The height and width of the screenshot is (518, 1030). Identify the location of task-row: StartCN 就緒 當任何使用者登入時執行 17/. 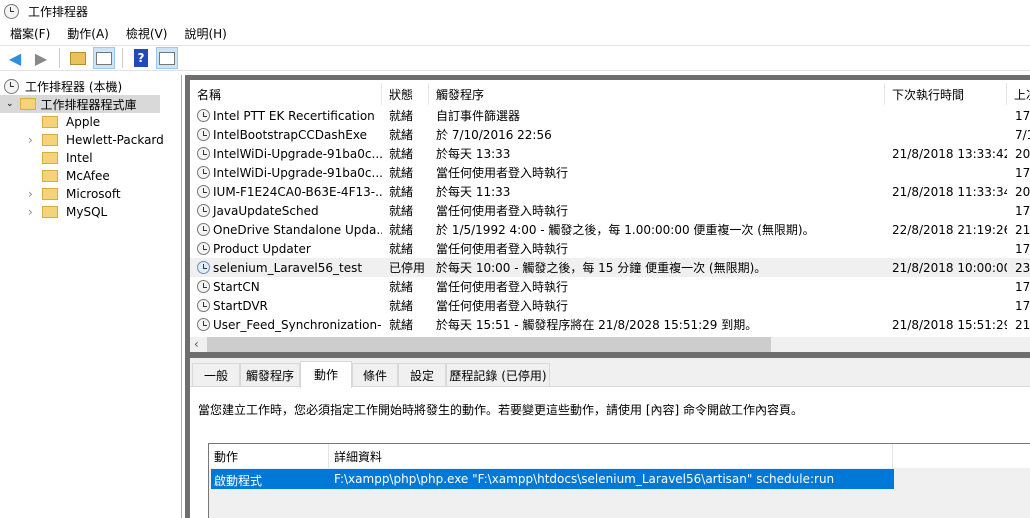
(610, 286).